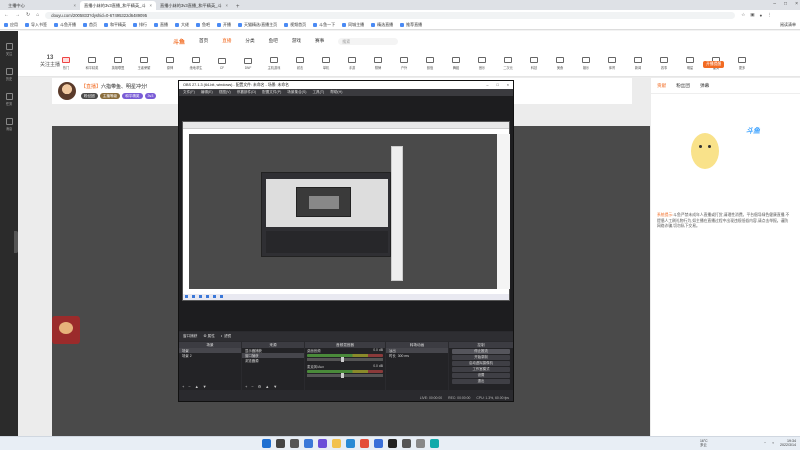  I want to click on chat-tab: 粉丝团, so click(683, 86).